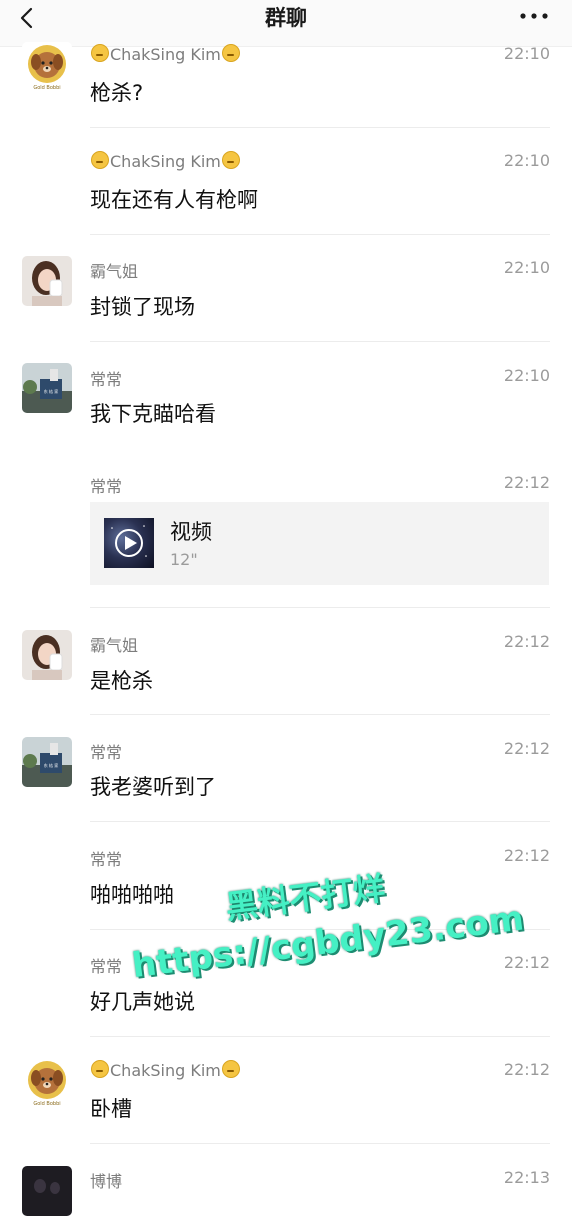  Describe the element at coordinates (153, 787) in the screenshot. I see `message-text: 我老婆听到了` at that location.